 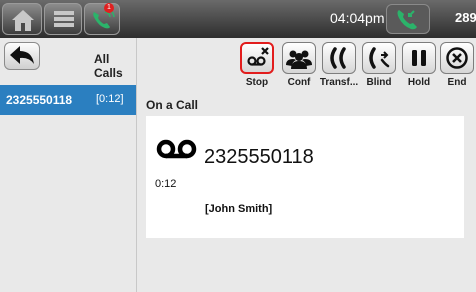 I want to click on home-icon, so click(x=23, y=20).